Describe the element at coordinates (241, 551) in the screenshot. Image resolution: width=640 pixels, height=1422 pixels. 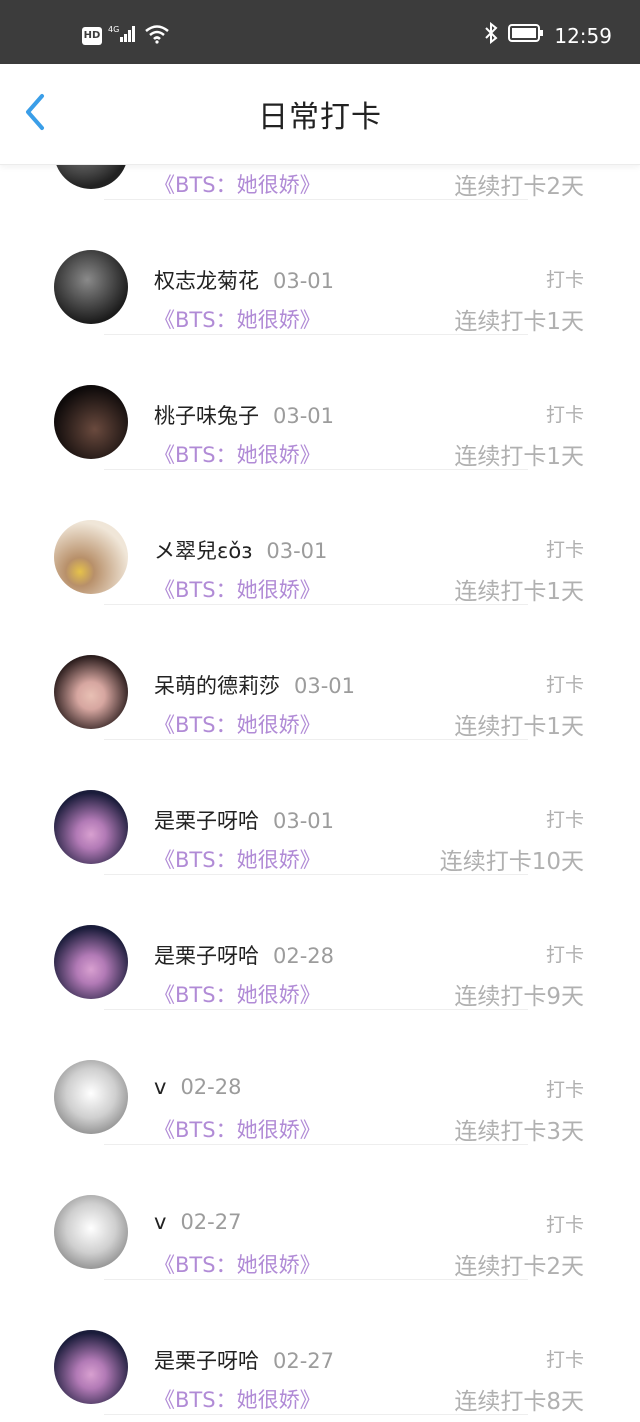
I see `user-name: メ翠兒ɛǒɜ 03-01` at that location.